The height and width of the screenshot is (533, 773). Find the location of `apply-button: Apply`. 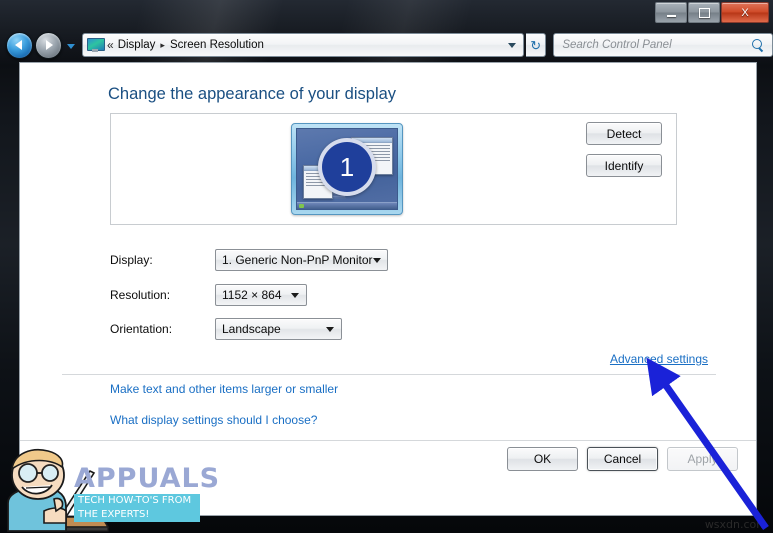

apply-button: Apply is located at coordinates (702, 459).